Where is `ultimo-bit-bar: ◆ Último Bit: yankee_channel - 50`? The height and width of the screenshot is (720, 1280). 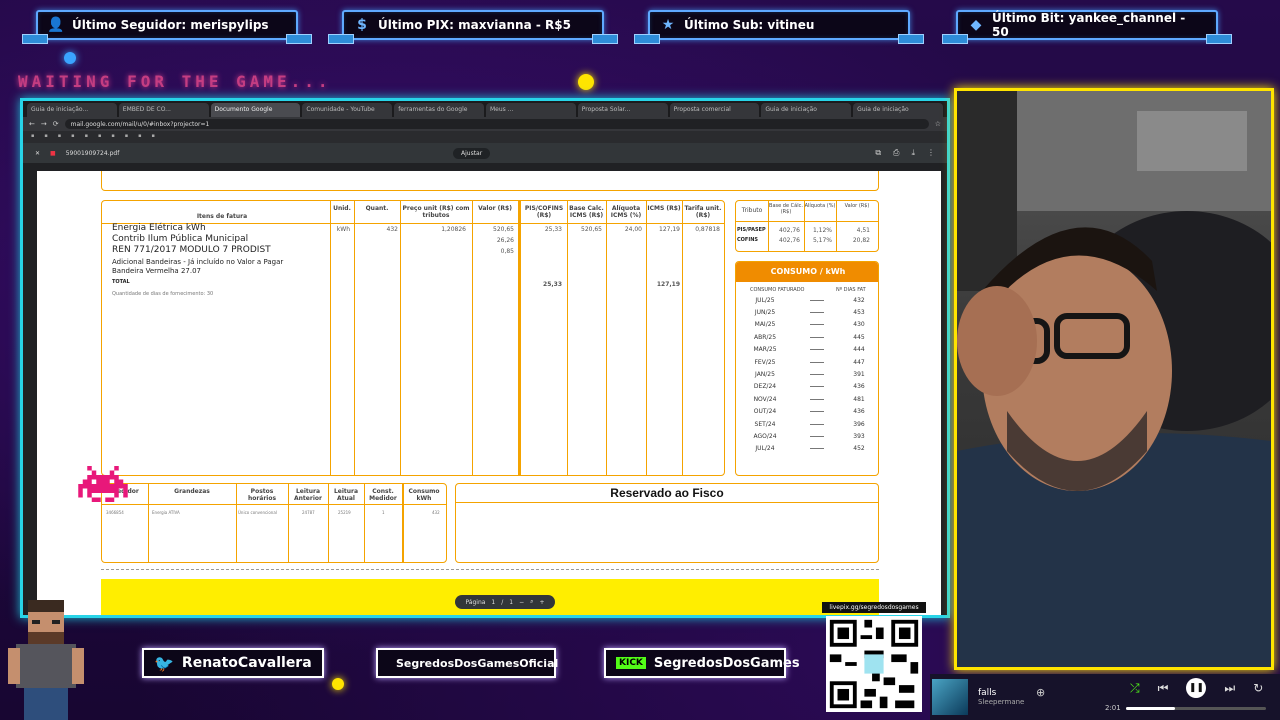
ultimo-bit-bar: ◆ Último Bit: yankee_channel - 50 is located at coordinates (1087, 27).